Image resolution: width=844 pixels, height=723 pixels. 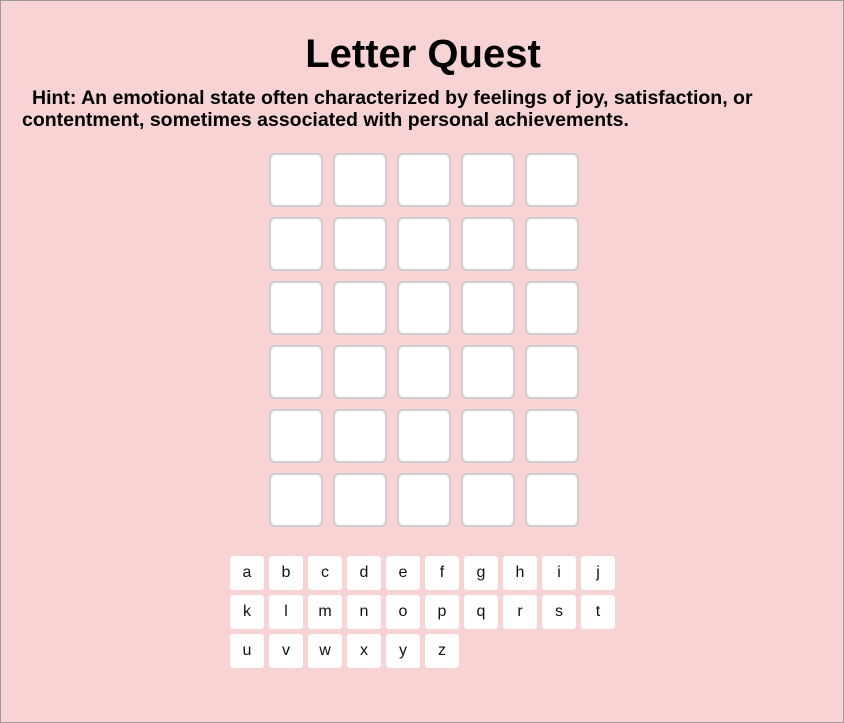 I want to click on key-r: r, so click(x=520, y=612).